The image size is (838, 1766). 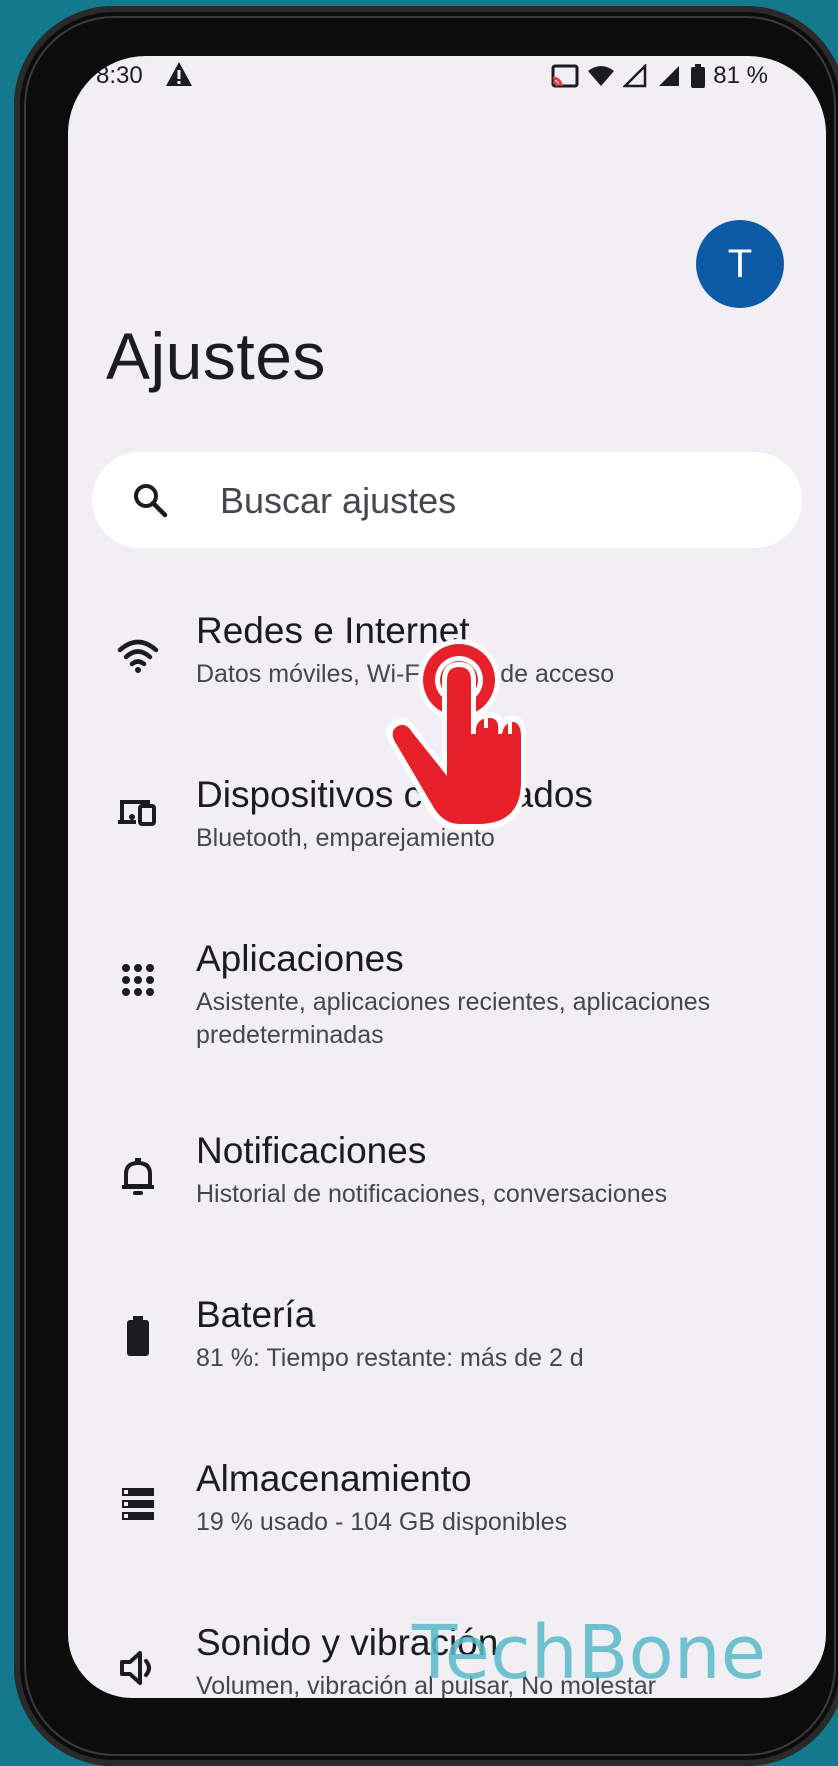 I want to click on item-title: Almacenamiento, so click(x=334, y=1478).